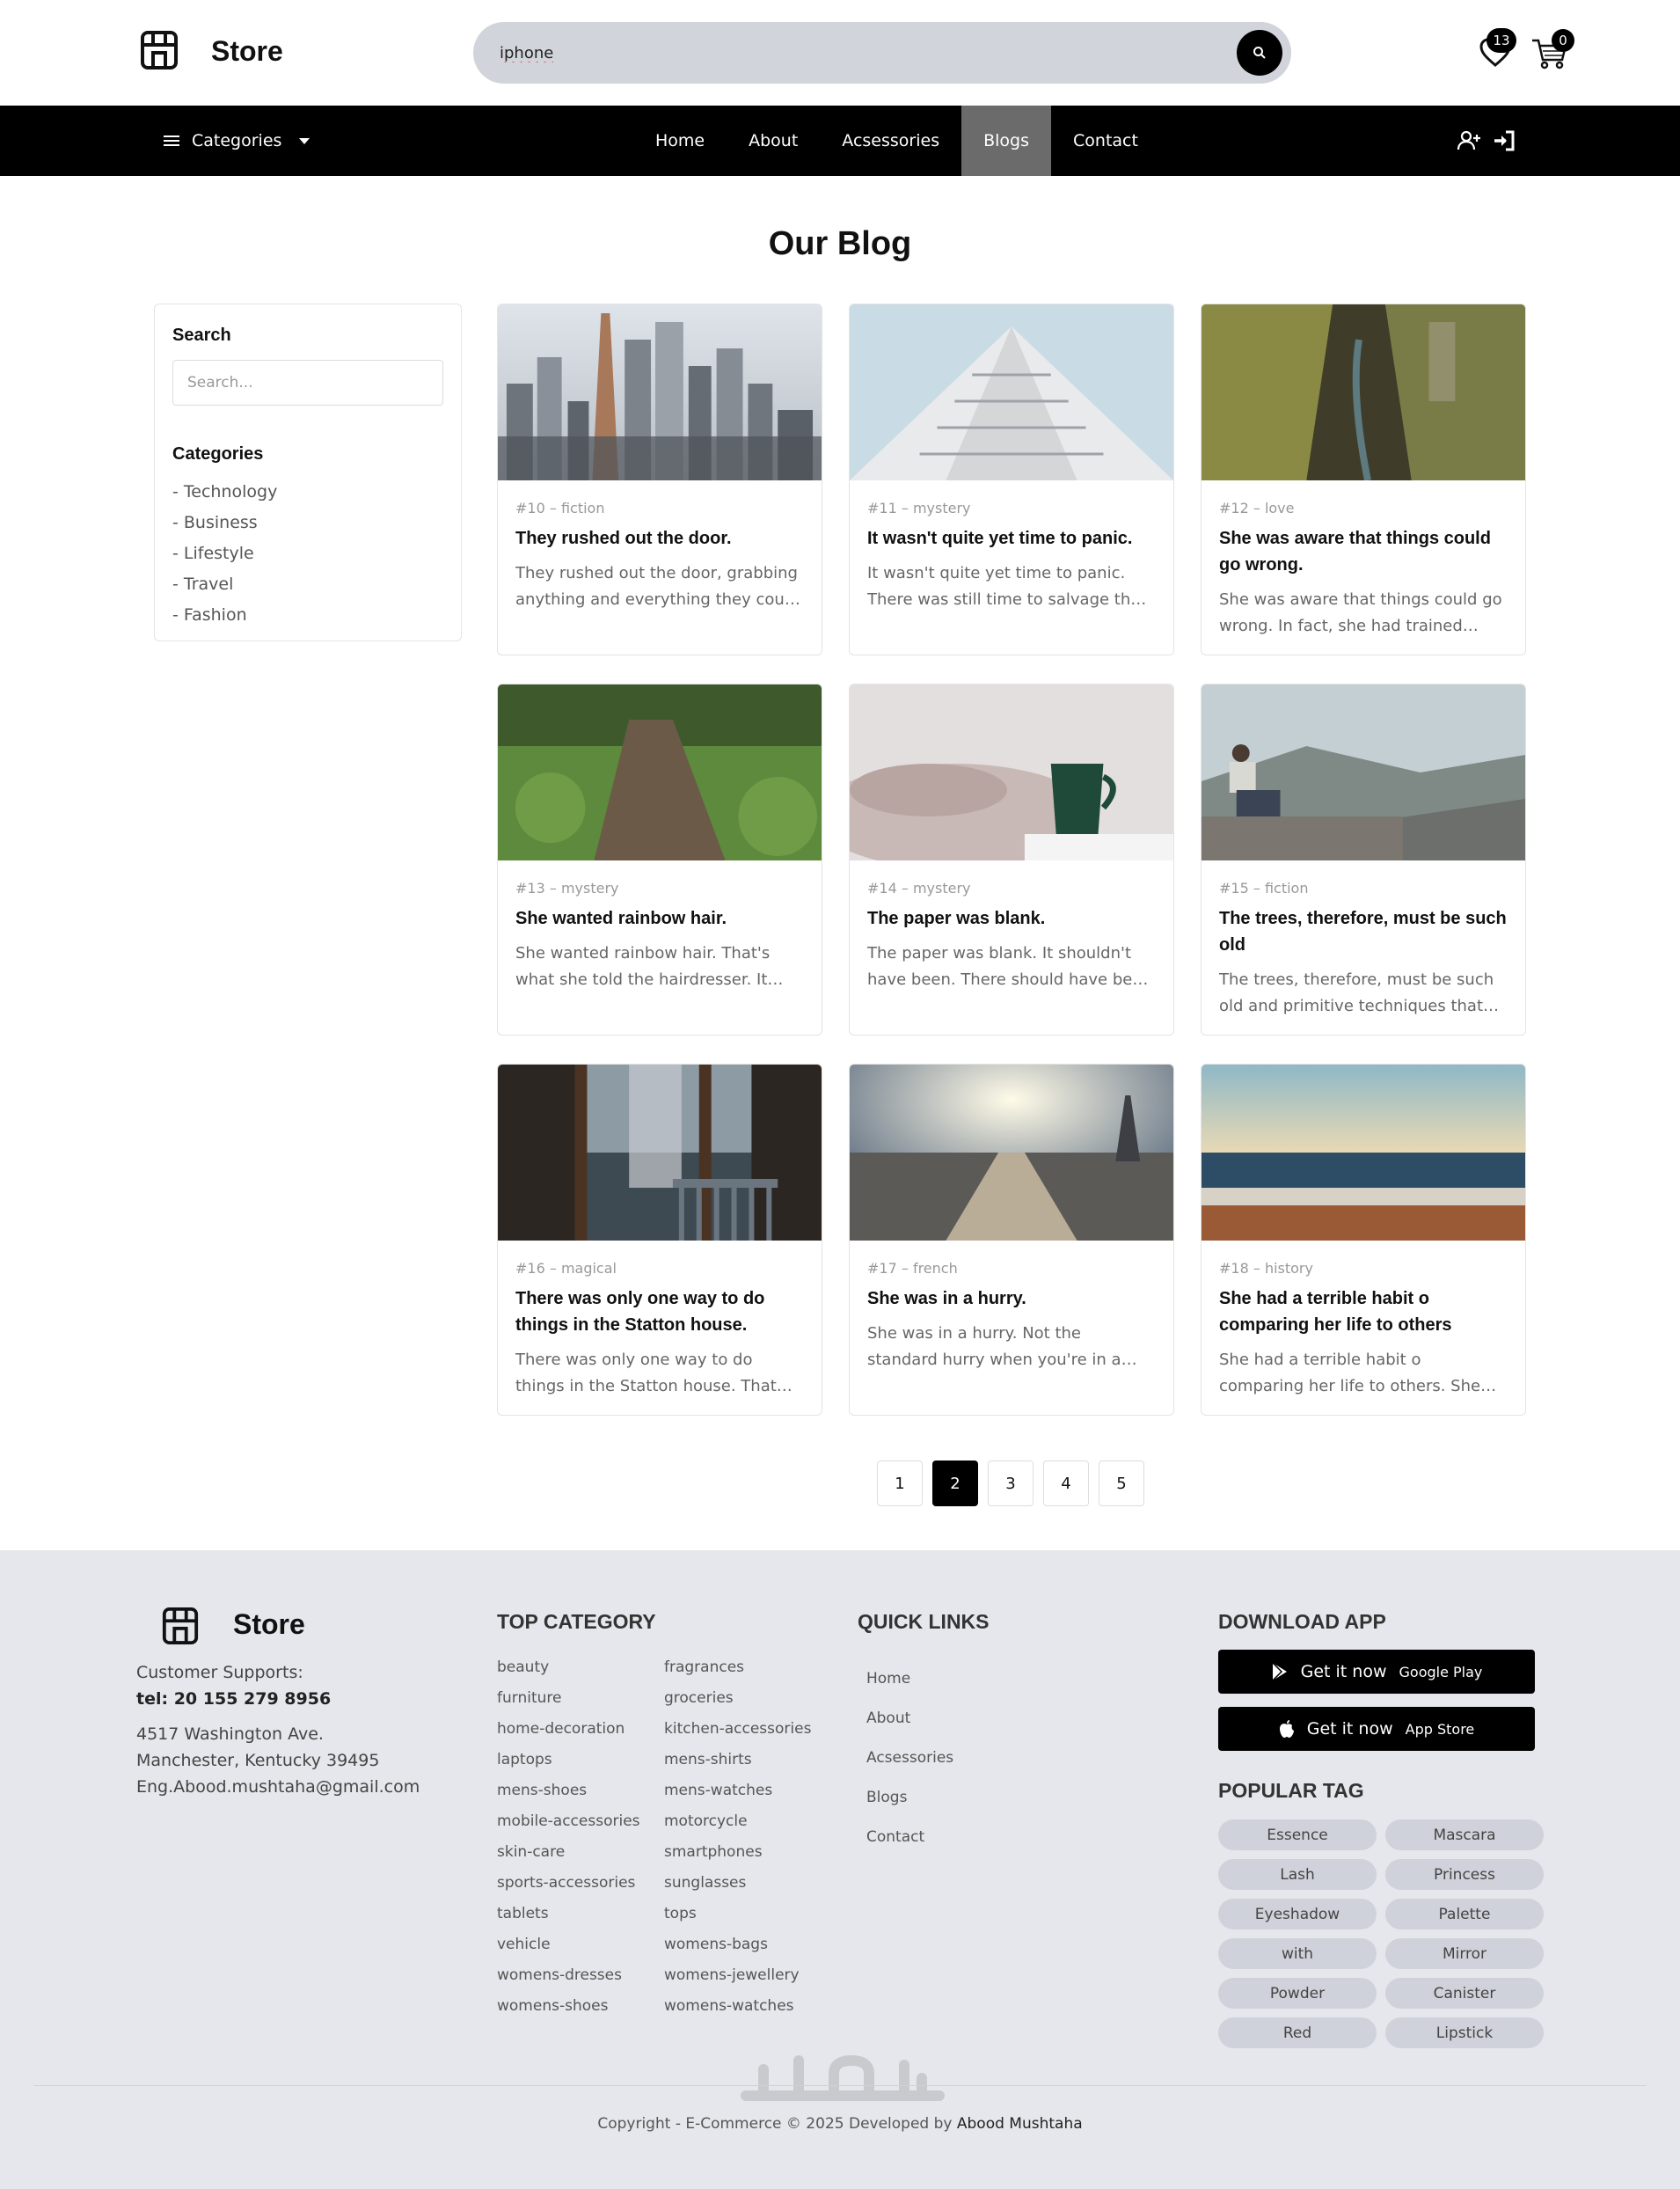 This screenshot has height=2189, width=1680. Describe the element at coordinates (307, 584) in the screenshot. I see `sidebar-category-travel: - Travel` at that location.